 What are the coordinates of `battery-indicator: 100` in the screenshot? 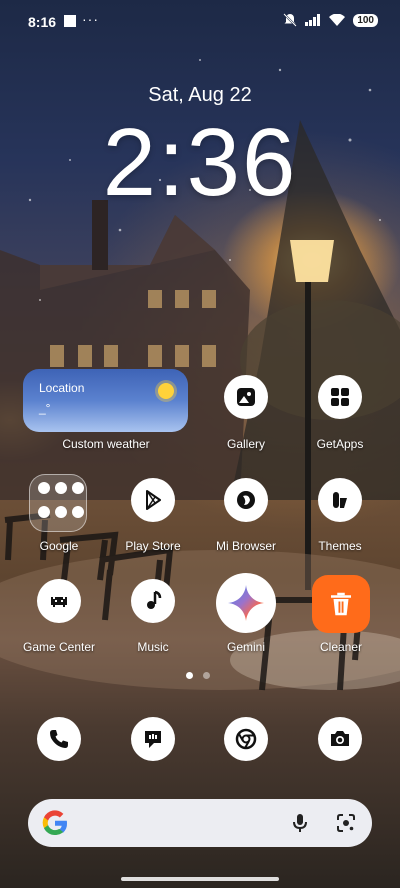 It's located at (365, 20).